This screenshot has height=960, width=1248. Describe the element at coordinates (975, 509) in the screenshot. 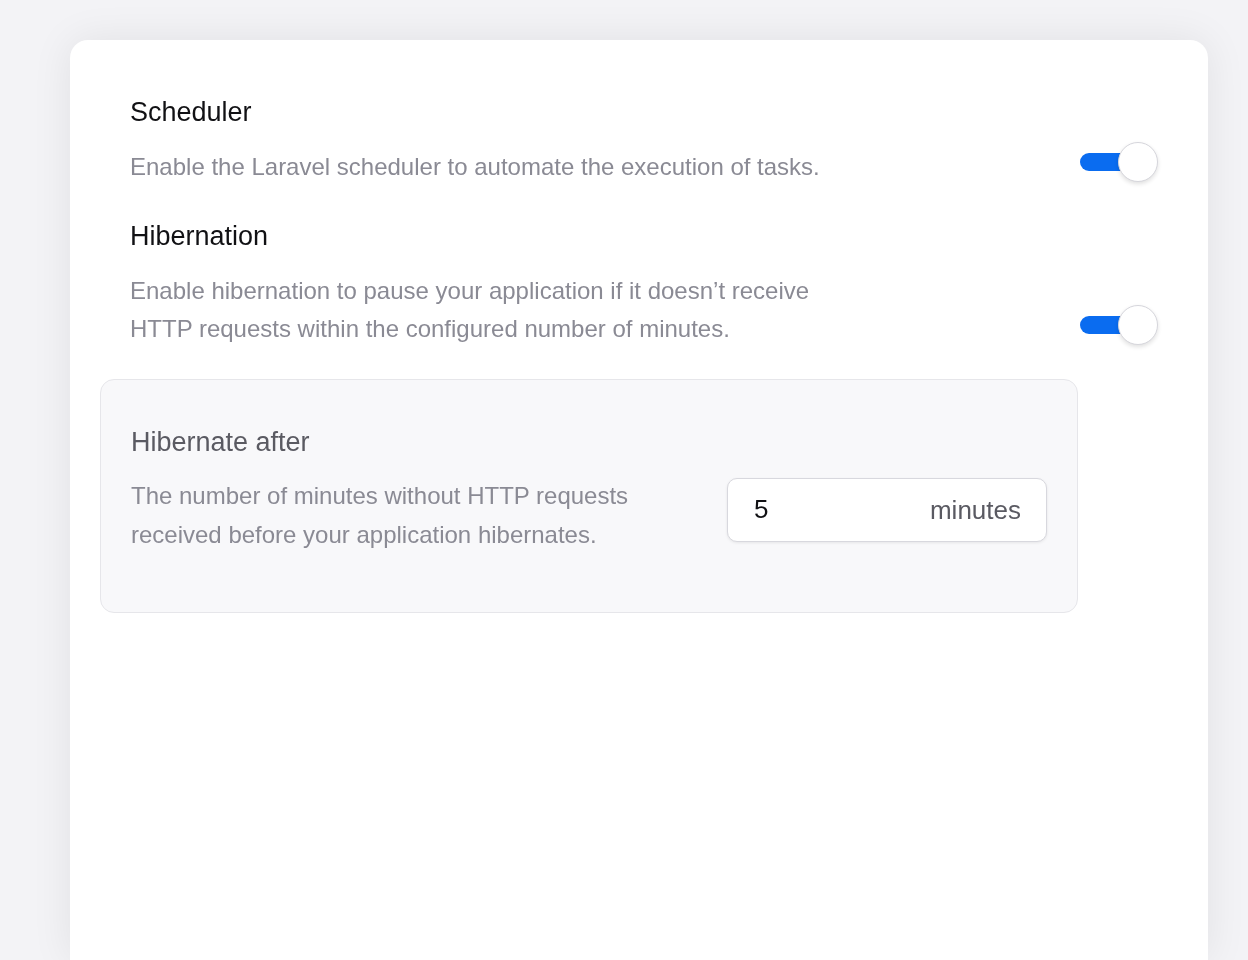

I see `unit-label: minutes` at that location.